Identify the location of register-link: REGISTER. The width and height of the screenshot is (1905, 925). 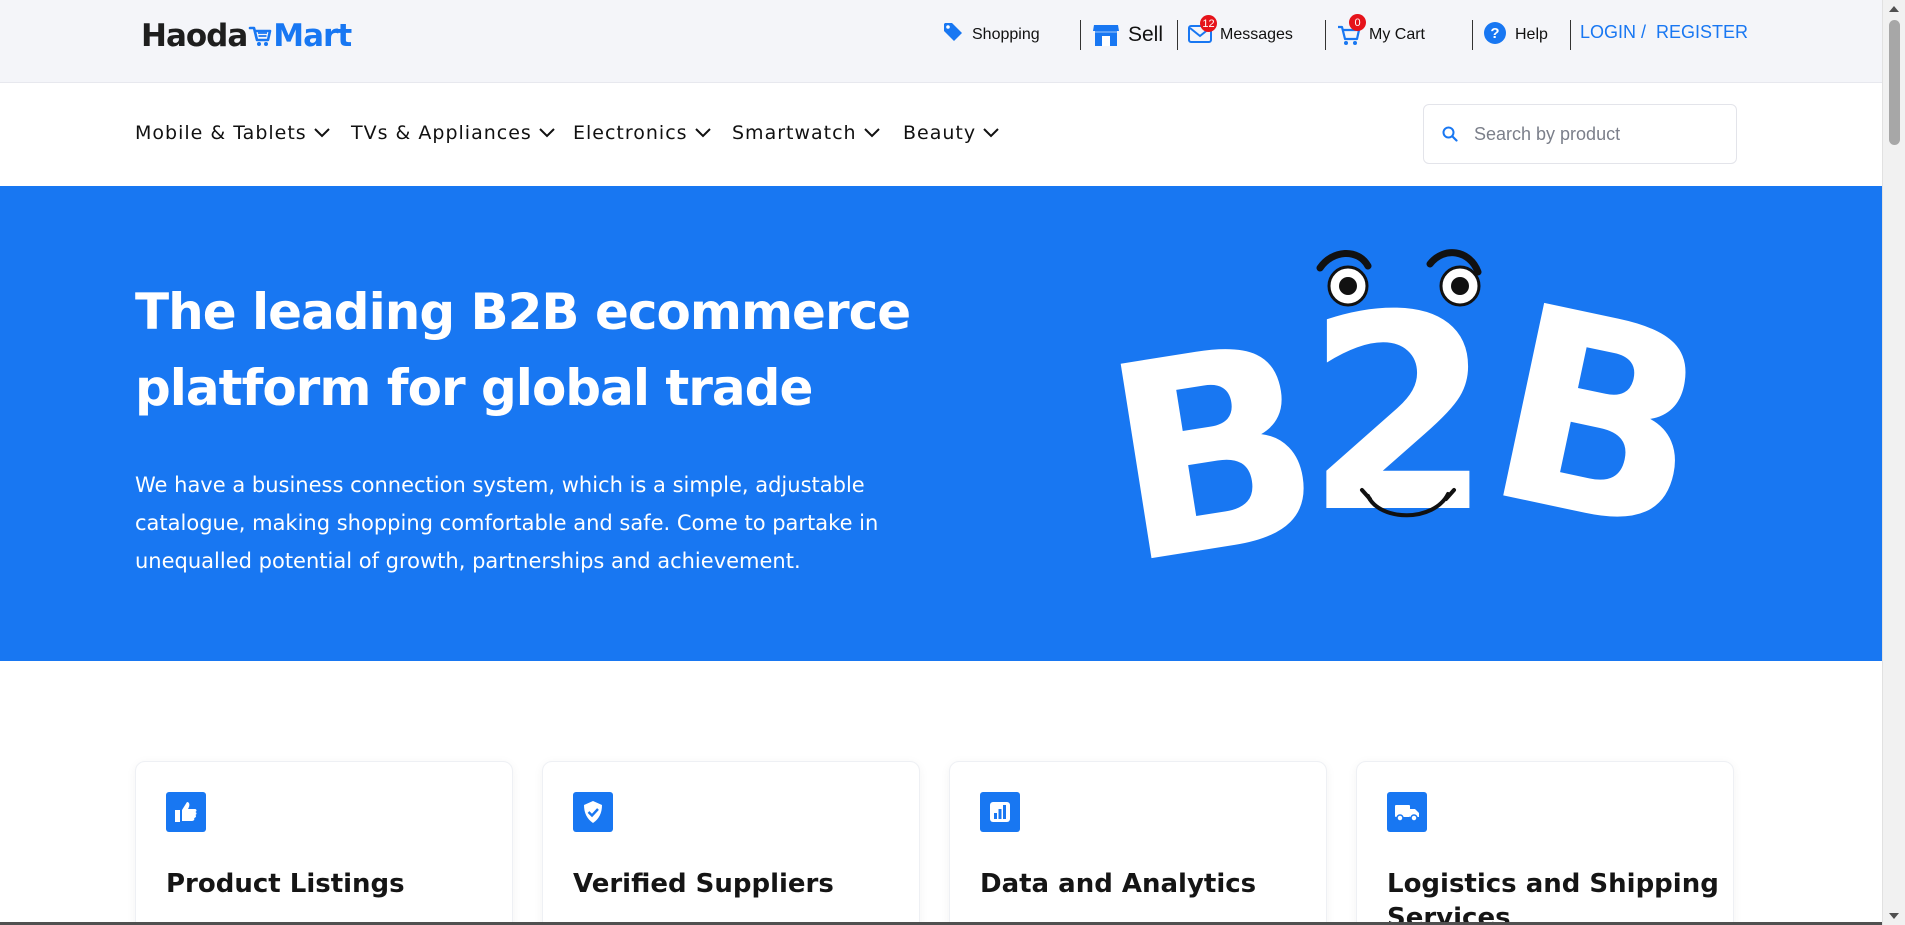
(1702, 32).